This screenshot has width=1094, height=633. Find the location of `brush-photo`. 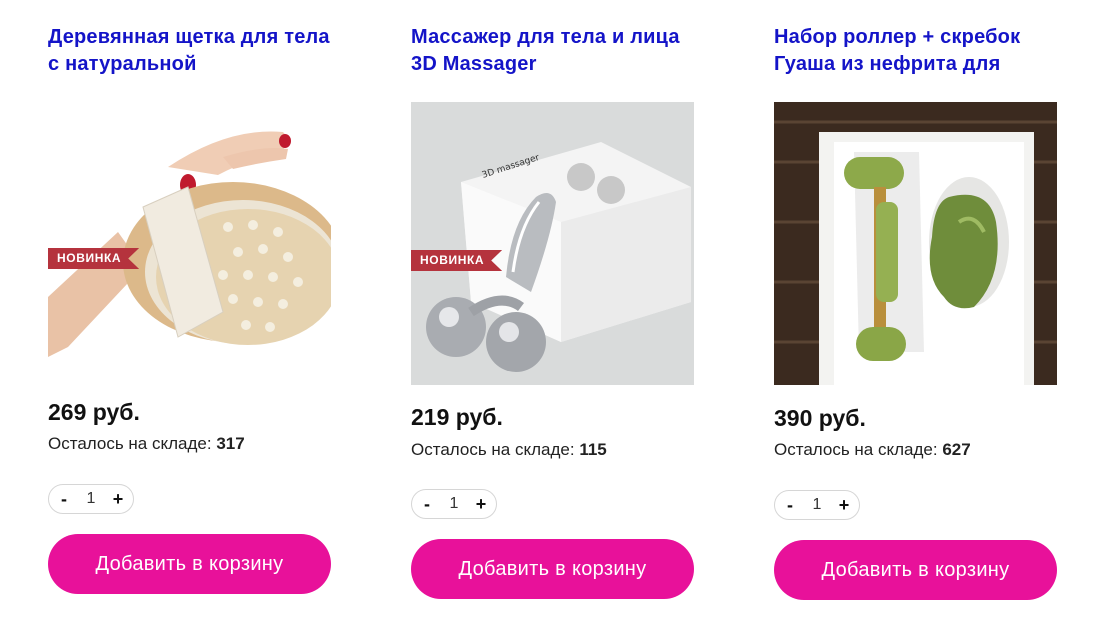

brush-photo is located at coordinates (189, 238).